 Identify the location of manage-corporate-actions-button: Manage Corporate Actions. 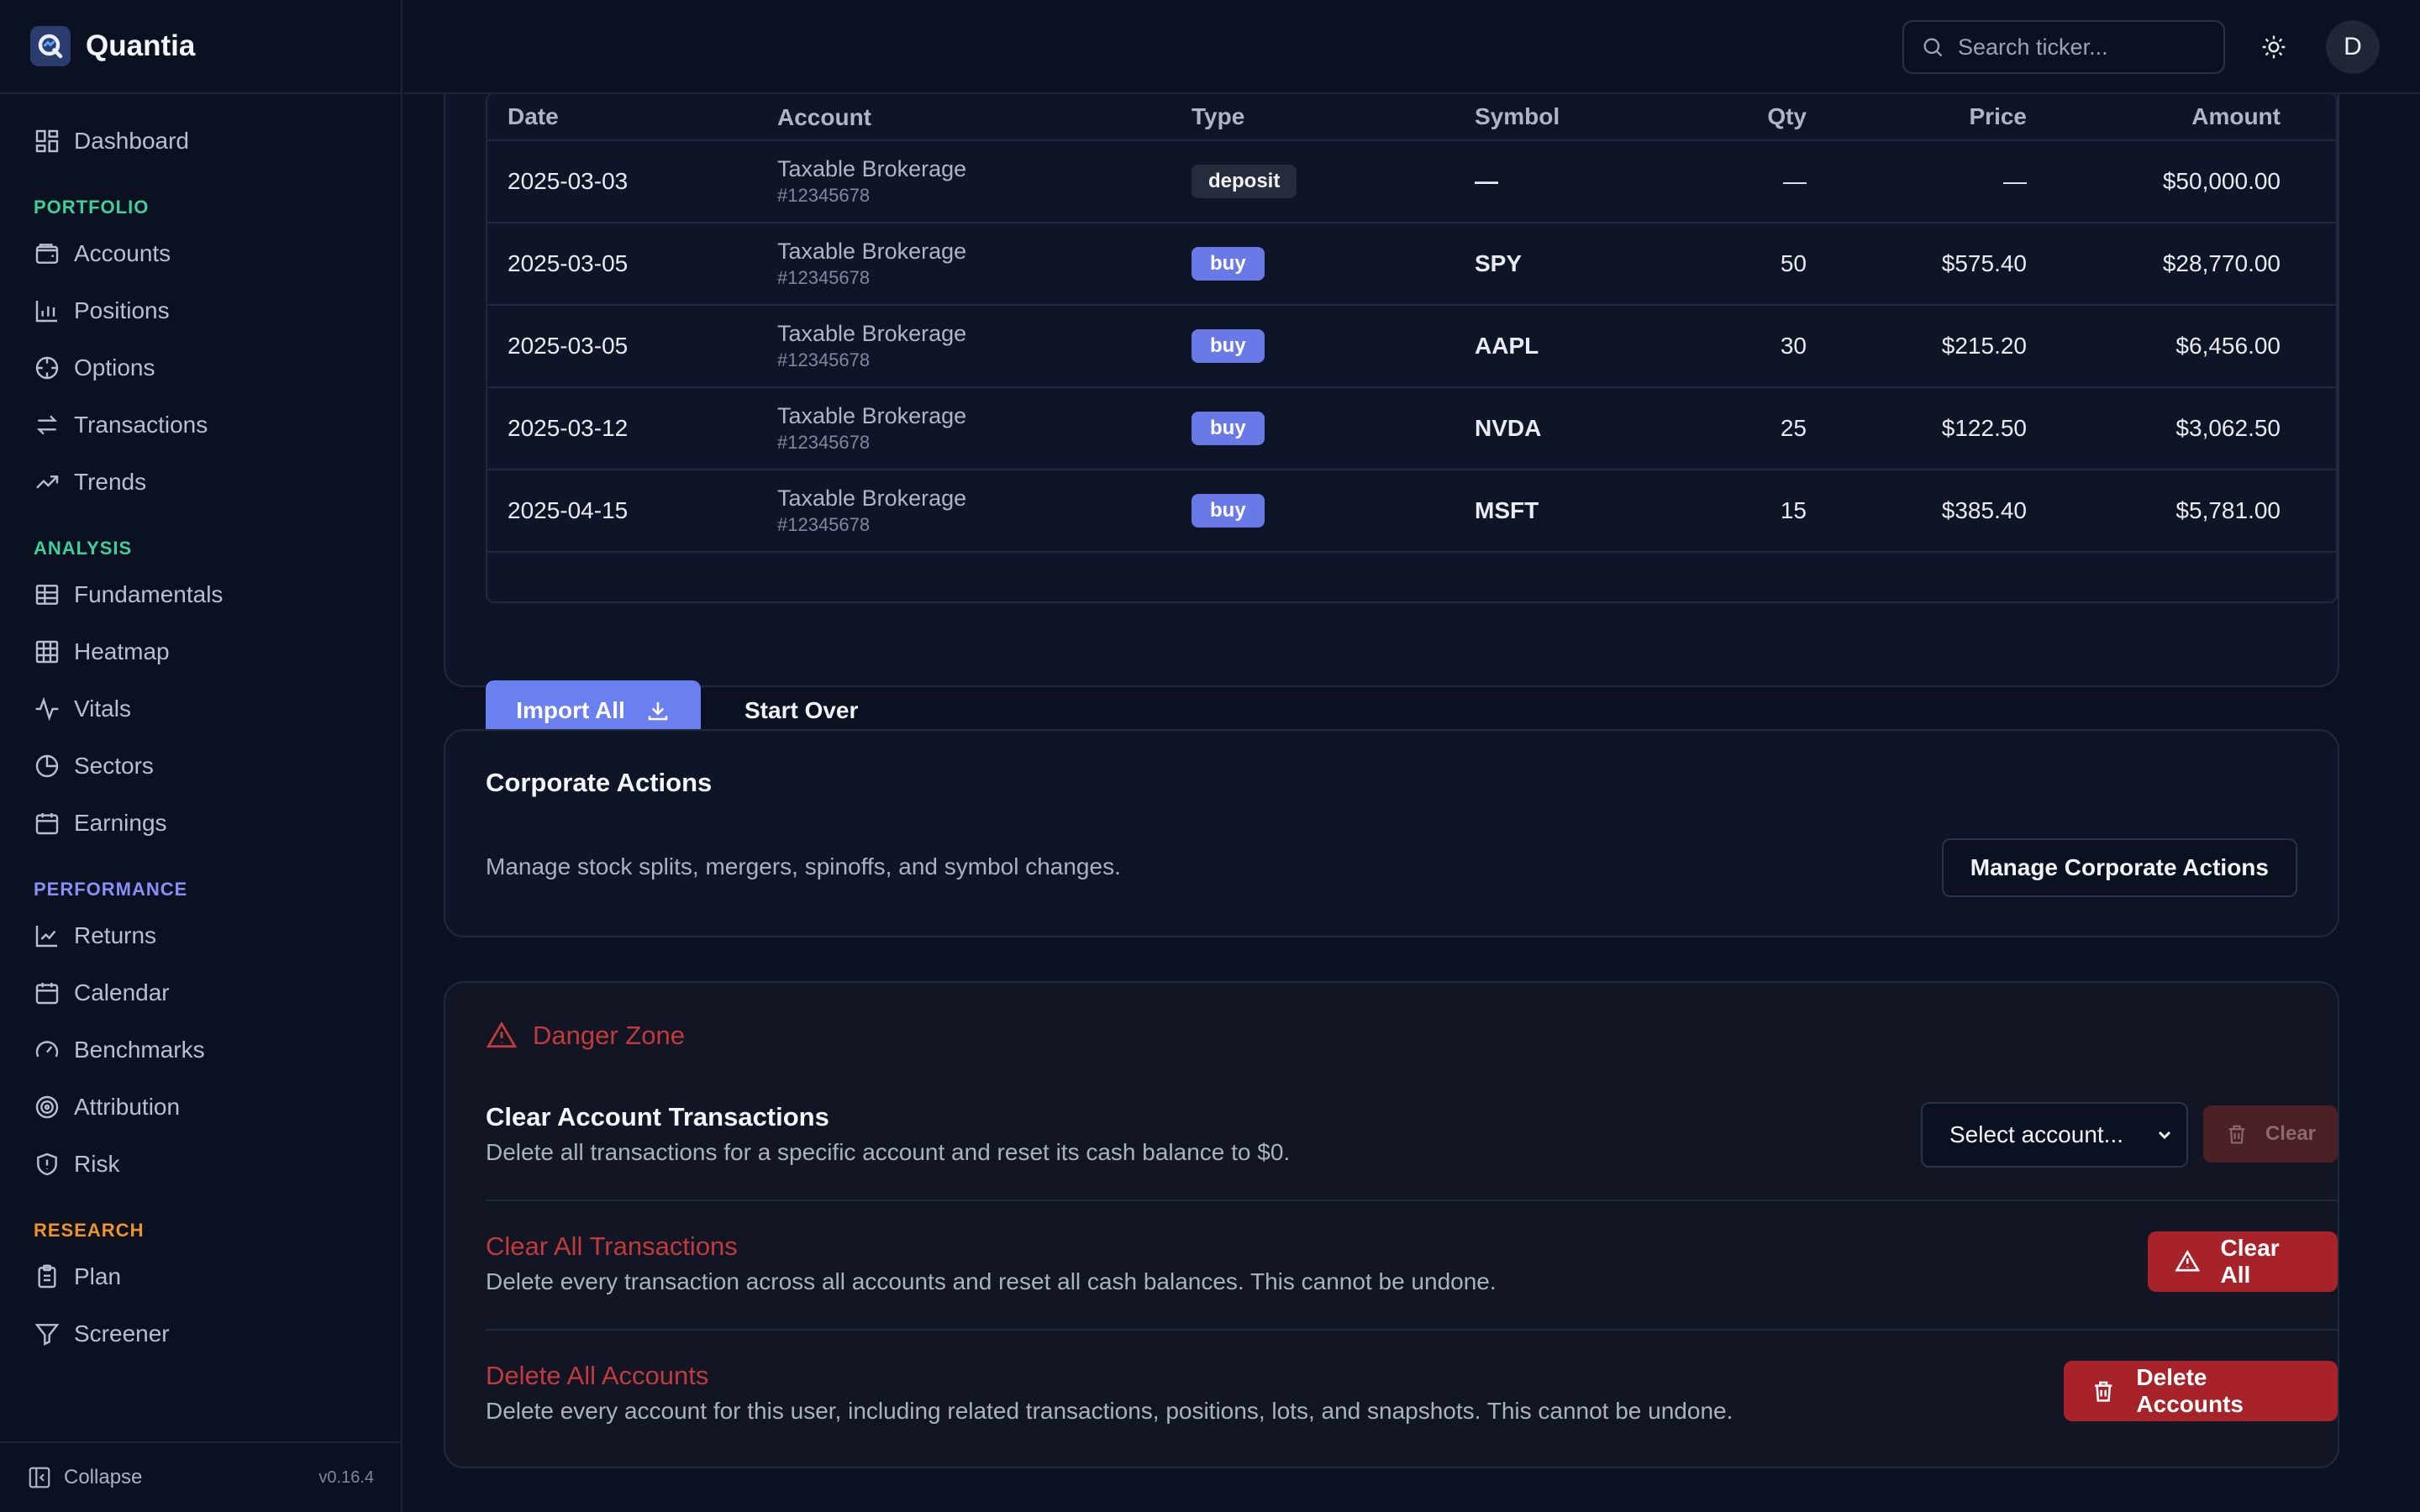
(2119, 867).